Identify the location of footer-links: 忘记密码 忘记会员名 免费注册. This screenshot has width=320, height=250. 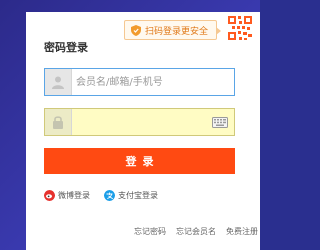
(196, 231).